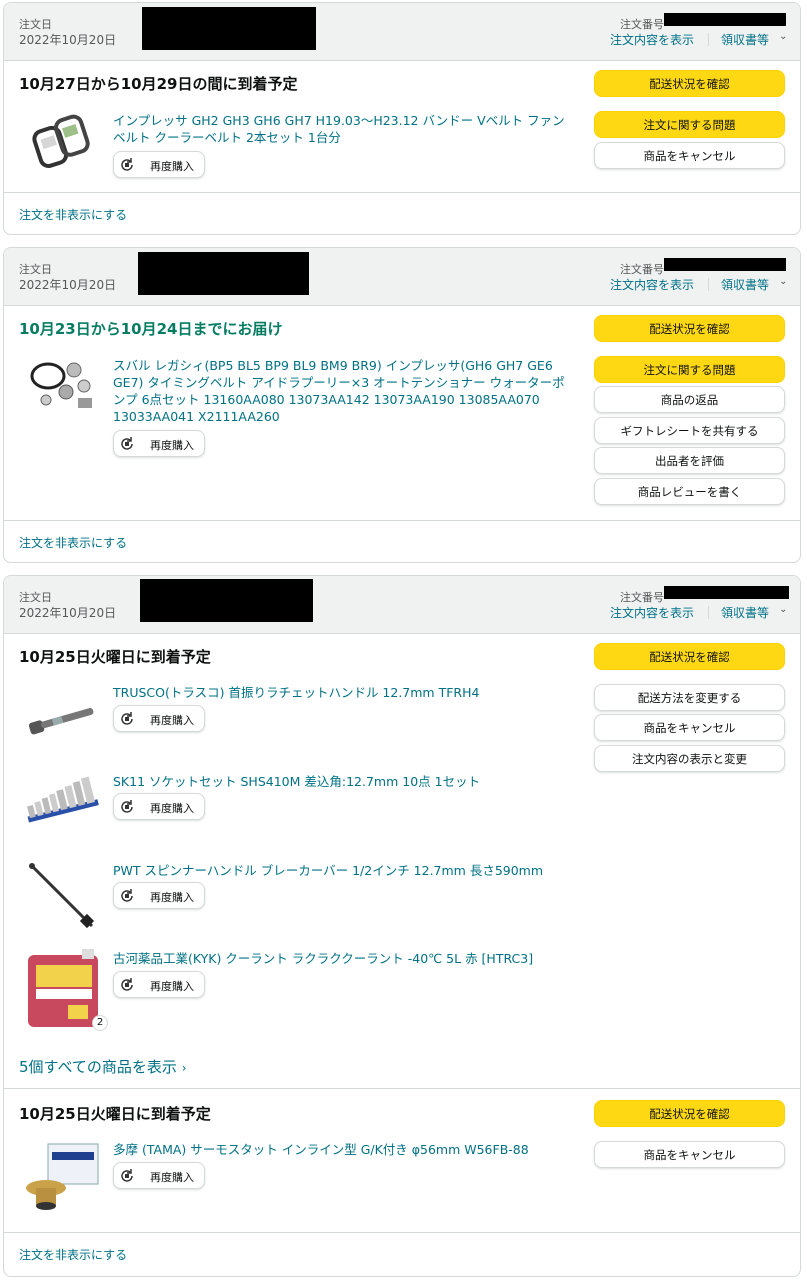 The image size is (807, 1280). What do you see at coordinates (62, 141) in the screenshot?
I see `v-belt-product-image` at bounding box center [62, 141].